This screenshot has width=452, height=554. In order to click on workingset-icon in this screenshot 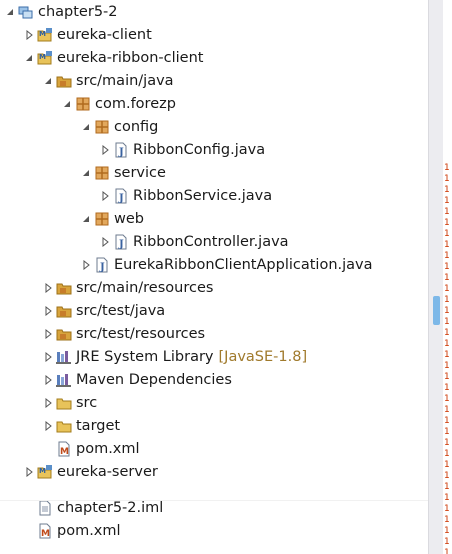, I will do `click(26, 12)`.